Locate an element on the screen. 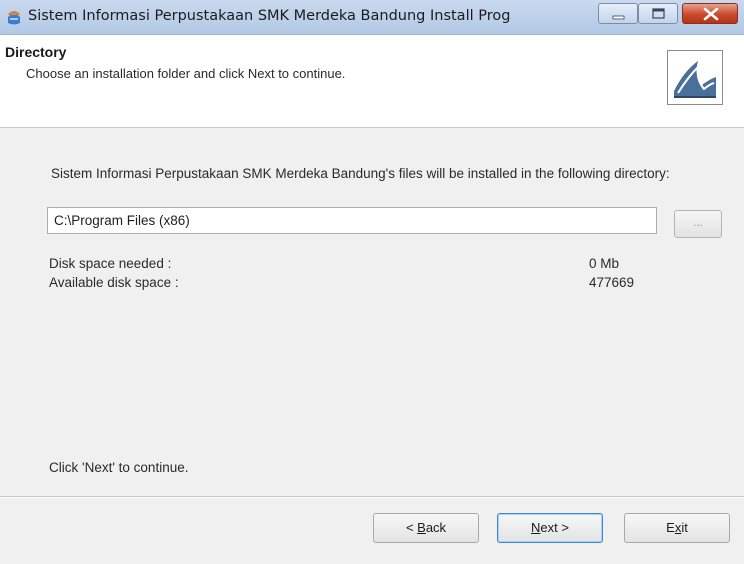  back-label-rest: ack is located at coordinates (436, 527).